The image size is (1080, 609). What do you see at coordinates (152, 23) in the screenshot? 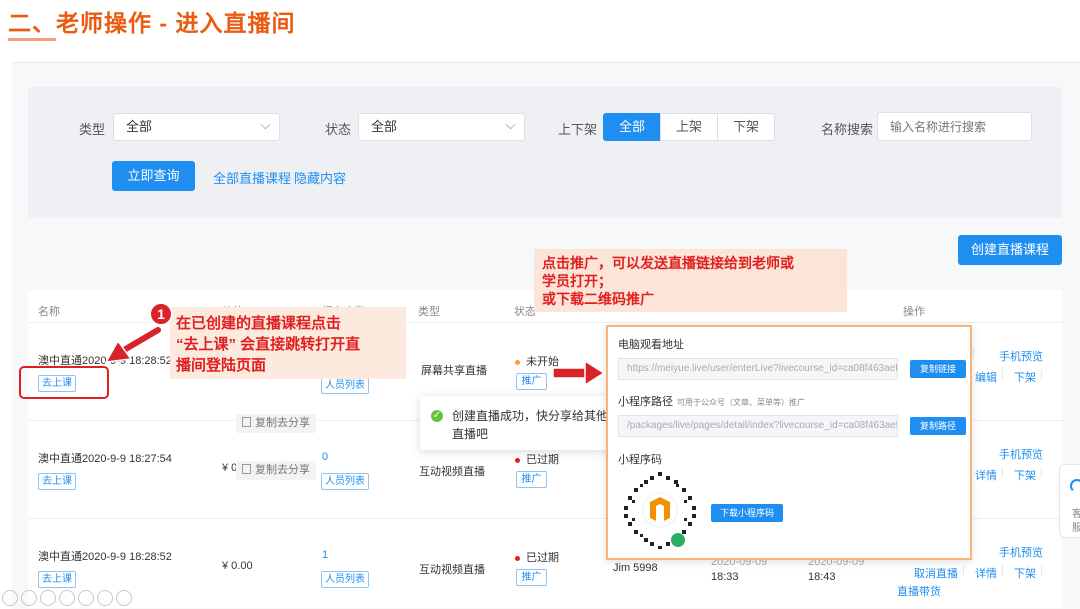
I see `page-heading: 二、老师操作 - 进入直播间` at bounding box center [152, 23].